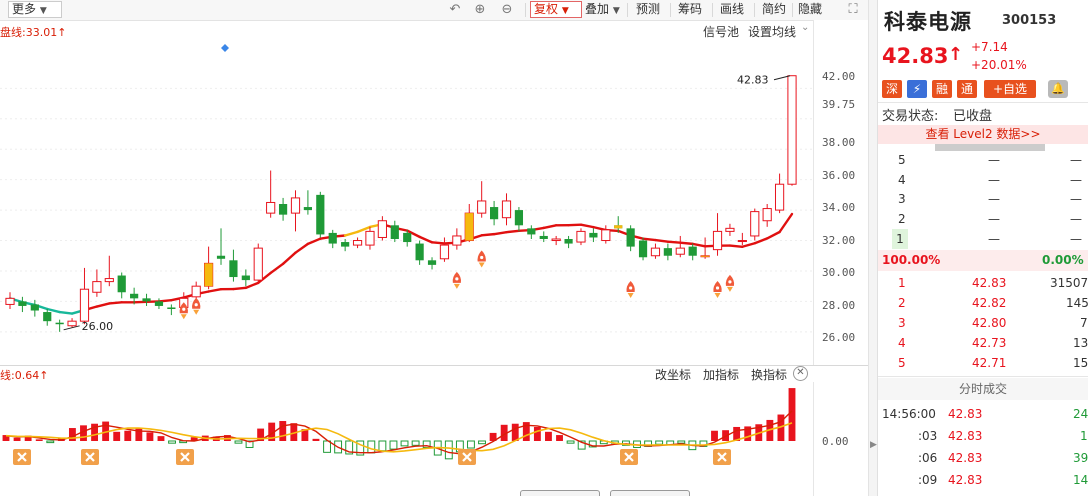 The width and height of the screenshot is (1090, 496). I want to click on undo-icon: ↶, so click(455, 9).